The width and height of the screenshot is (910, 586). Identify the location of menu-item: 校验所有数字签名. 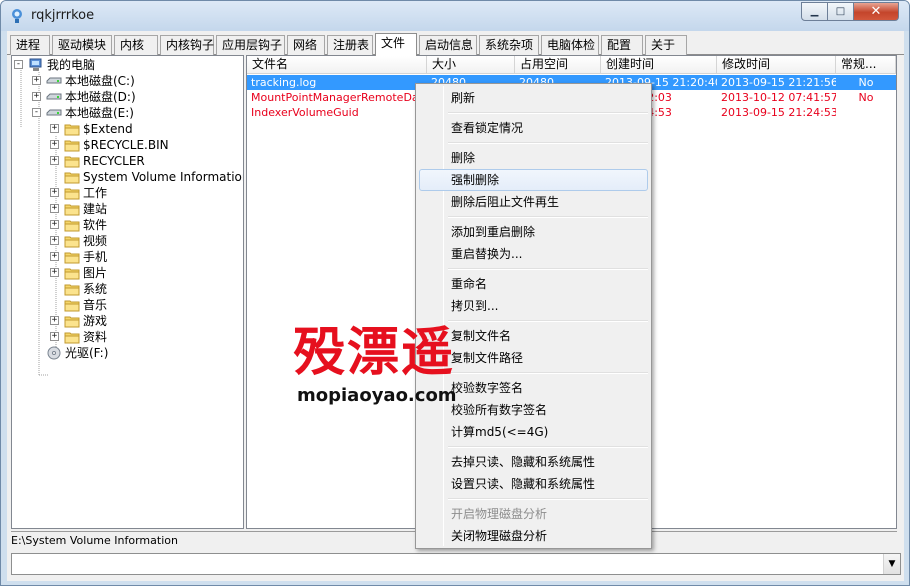
(533, 410).